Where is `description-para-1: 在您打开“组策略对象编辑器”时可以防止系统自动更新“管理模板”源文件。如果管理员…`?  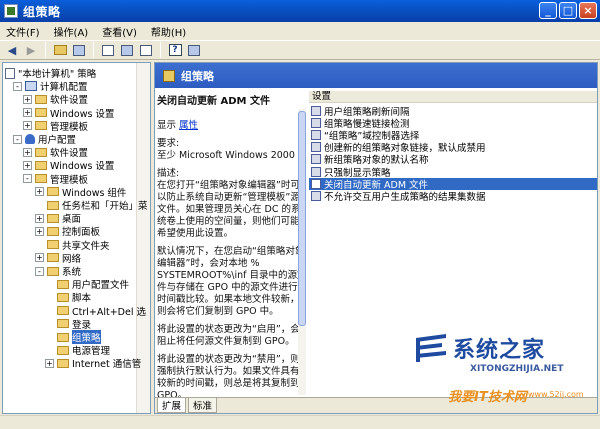 description-para-1: 在您打开“组策略对象编辑器”时可以防止系统自动更新“管理模板”源文件。如果管理员… is located at coordinates (229, 209).